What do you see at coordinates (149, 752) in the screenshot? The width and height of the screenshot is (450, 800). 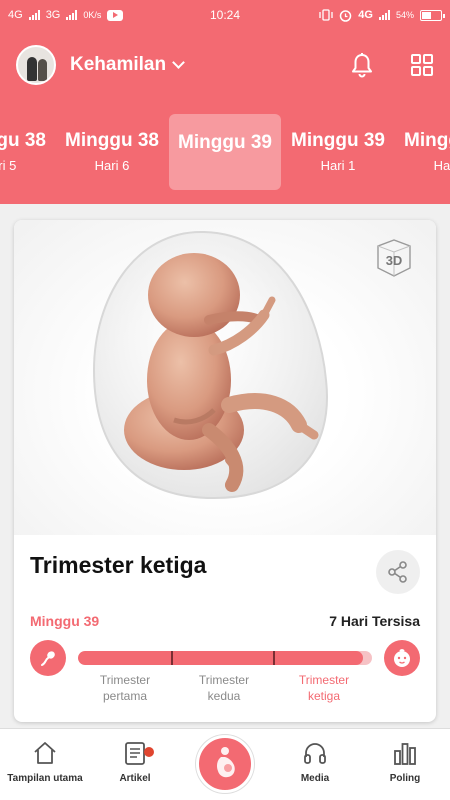 I see `notification-dot` at bounding box center [149, 752].